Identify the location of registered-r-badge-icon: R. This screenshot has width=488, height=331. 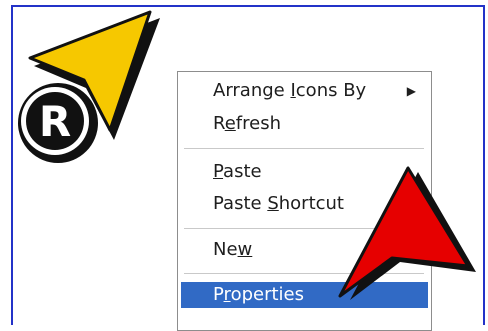
(58, 123).